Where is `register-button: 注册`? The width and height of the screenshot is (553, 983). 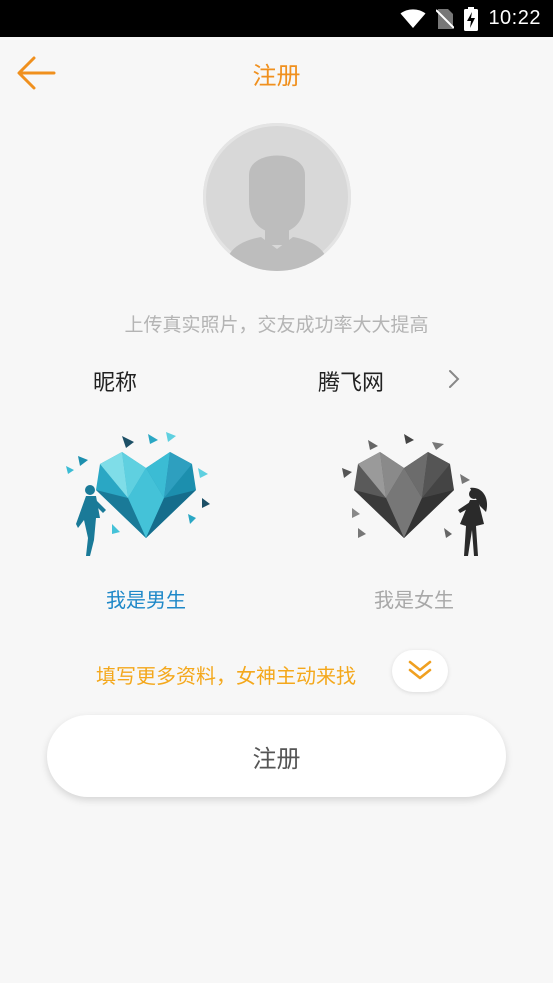
register-button: 注册 is located at coordinates (276, 756).